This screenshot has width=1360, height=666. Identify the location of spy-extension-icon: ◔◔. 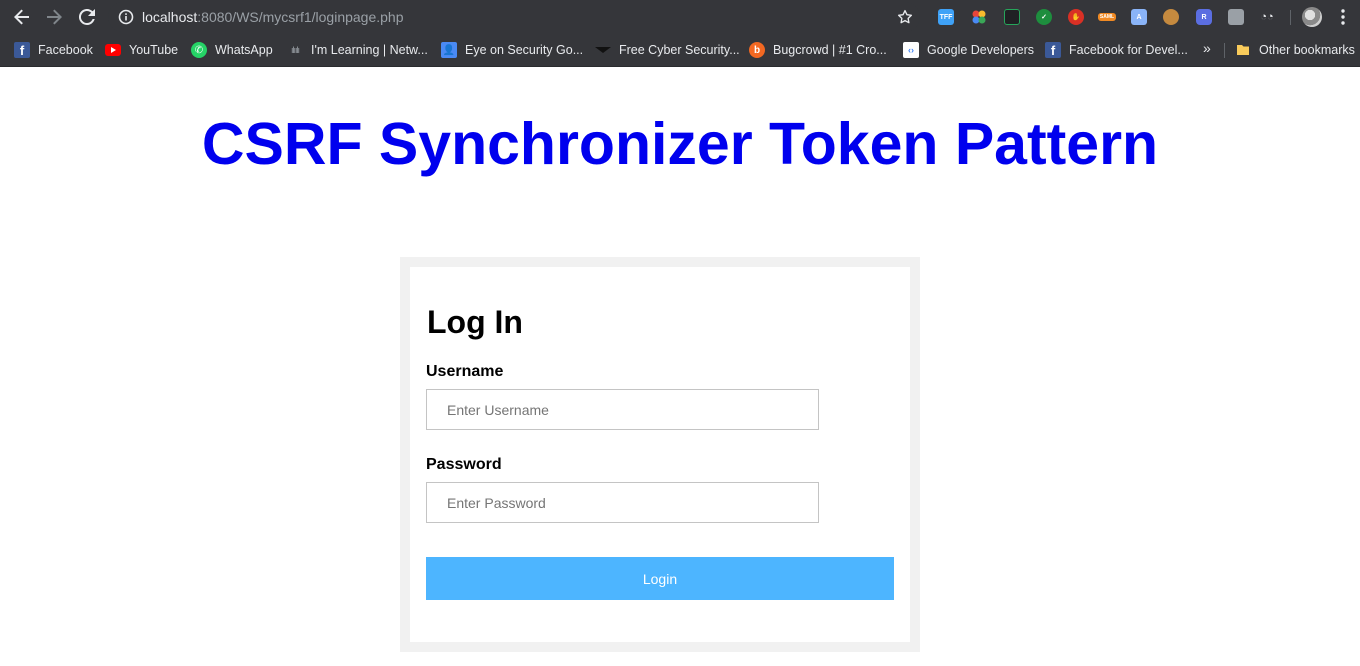
(1267, 17).